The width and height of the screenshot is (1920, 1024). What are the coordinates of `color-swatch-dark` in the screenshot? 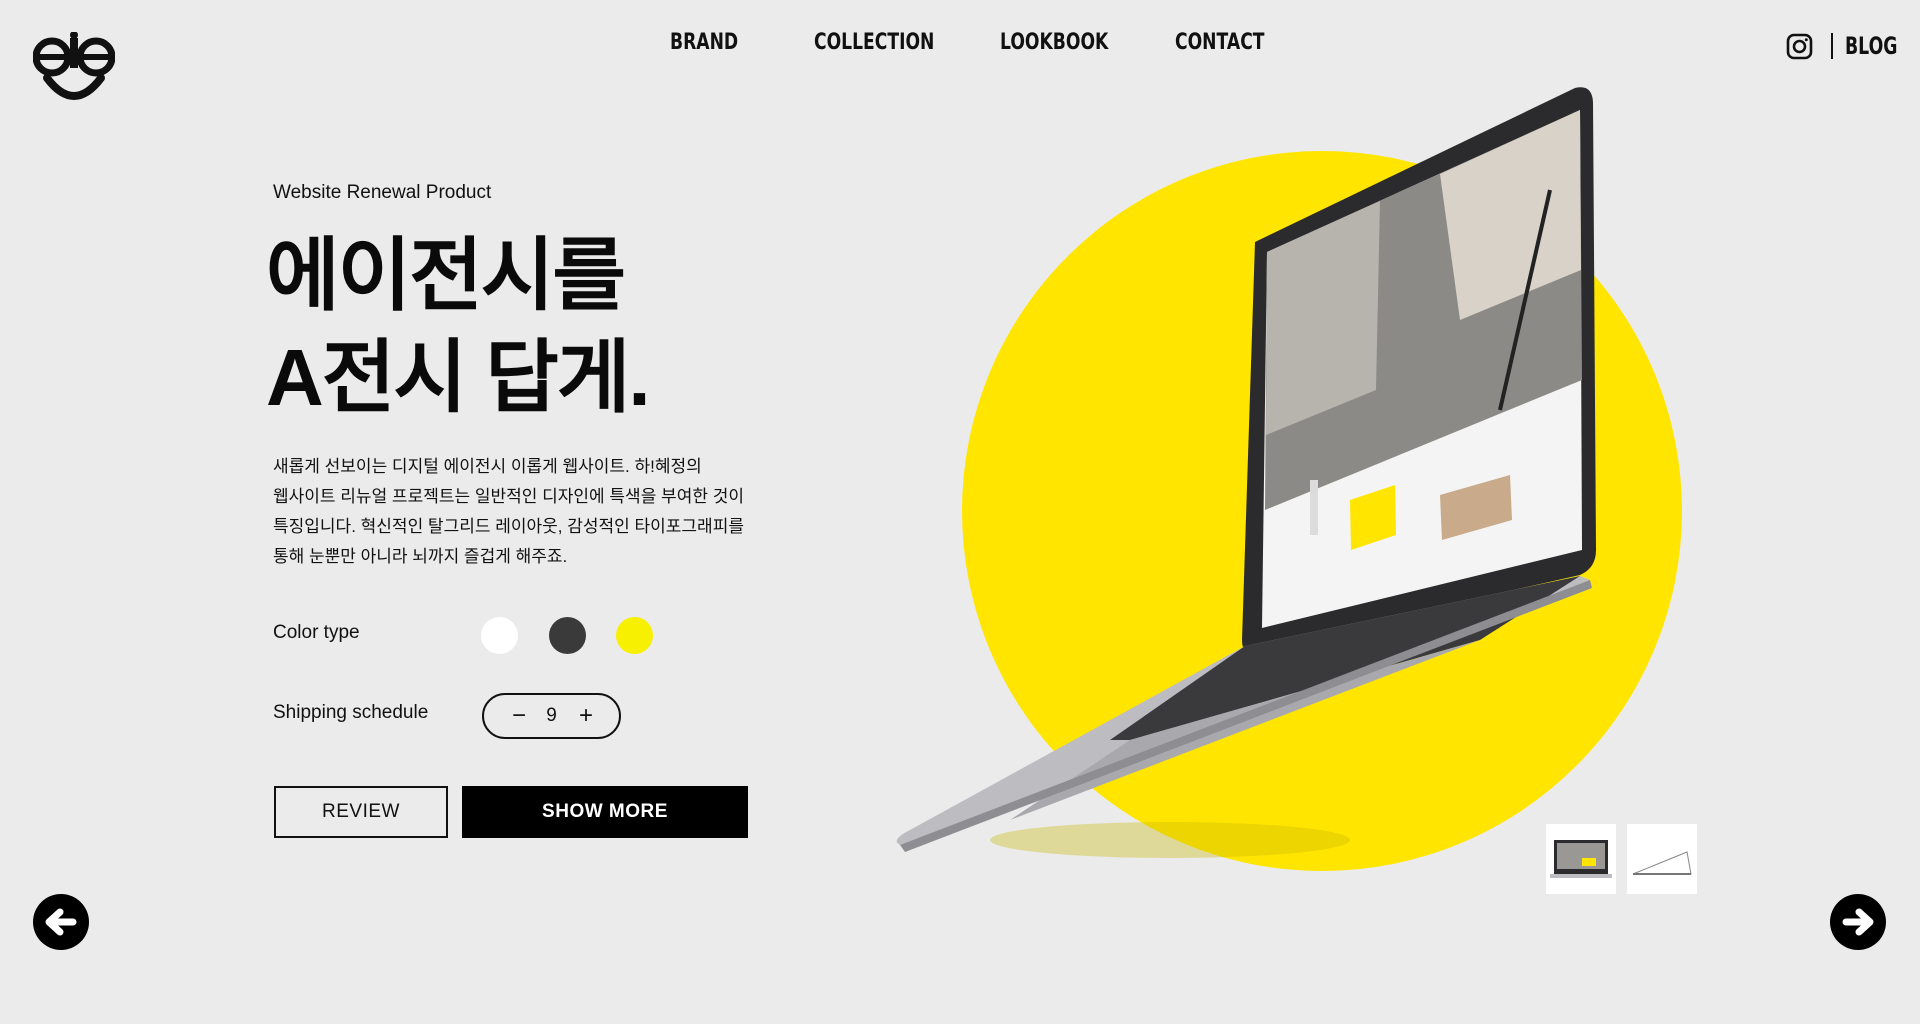 It's located at (567, 635).